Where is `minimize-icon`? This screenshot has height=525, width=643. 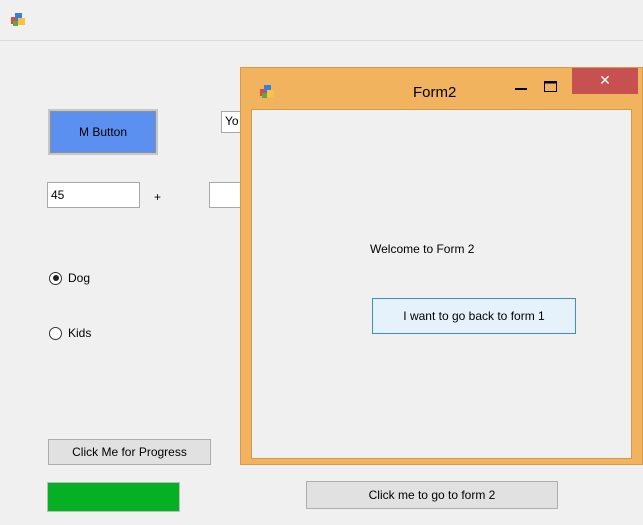 minimize-icon is located at coordinates (521, 87).